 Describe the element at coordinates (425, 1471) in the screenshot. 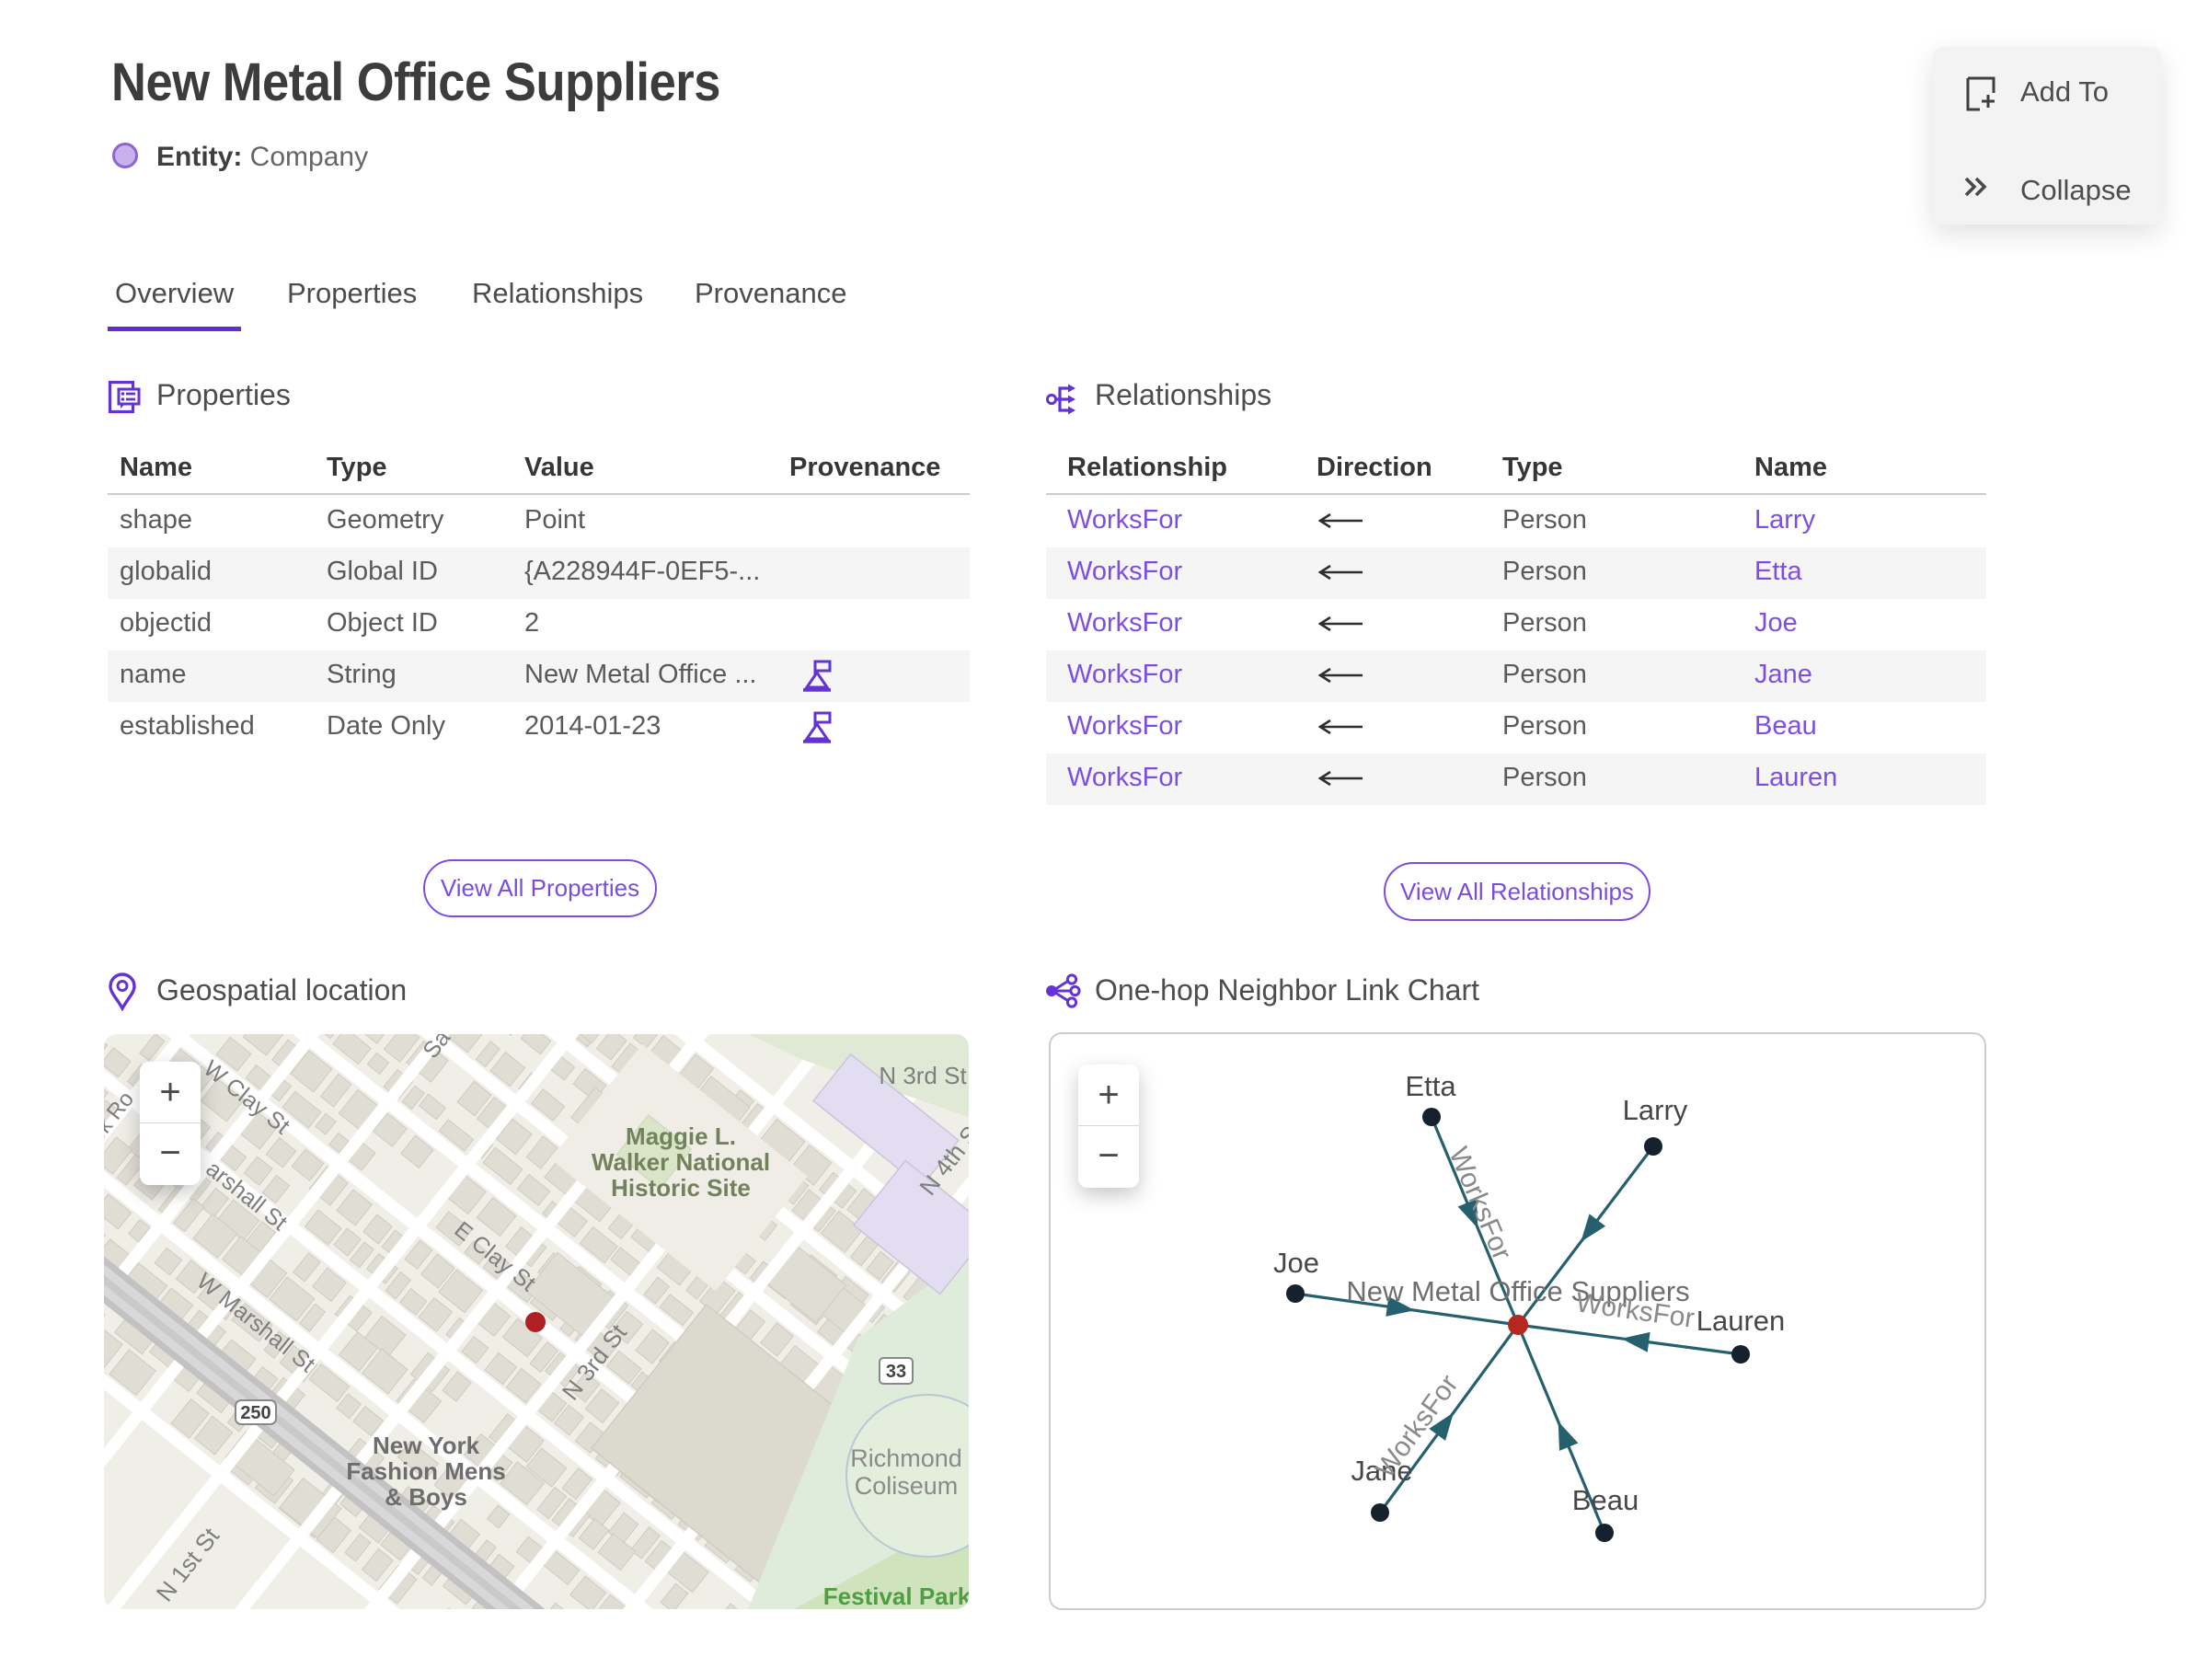

I see `svg-text: Fashion Mens` at that location.